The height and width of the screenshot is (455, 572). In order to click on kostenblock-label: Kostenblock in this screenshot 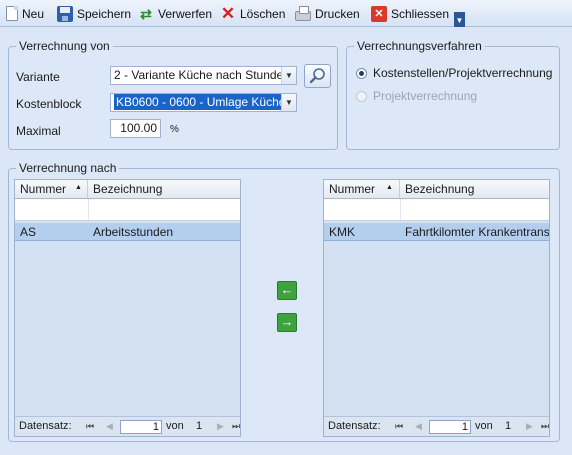, I will do `click(49, 104)`.